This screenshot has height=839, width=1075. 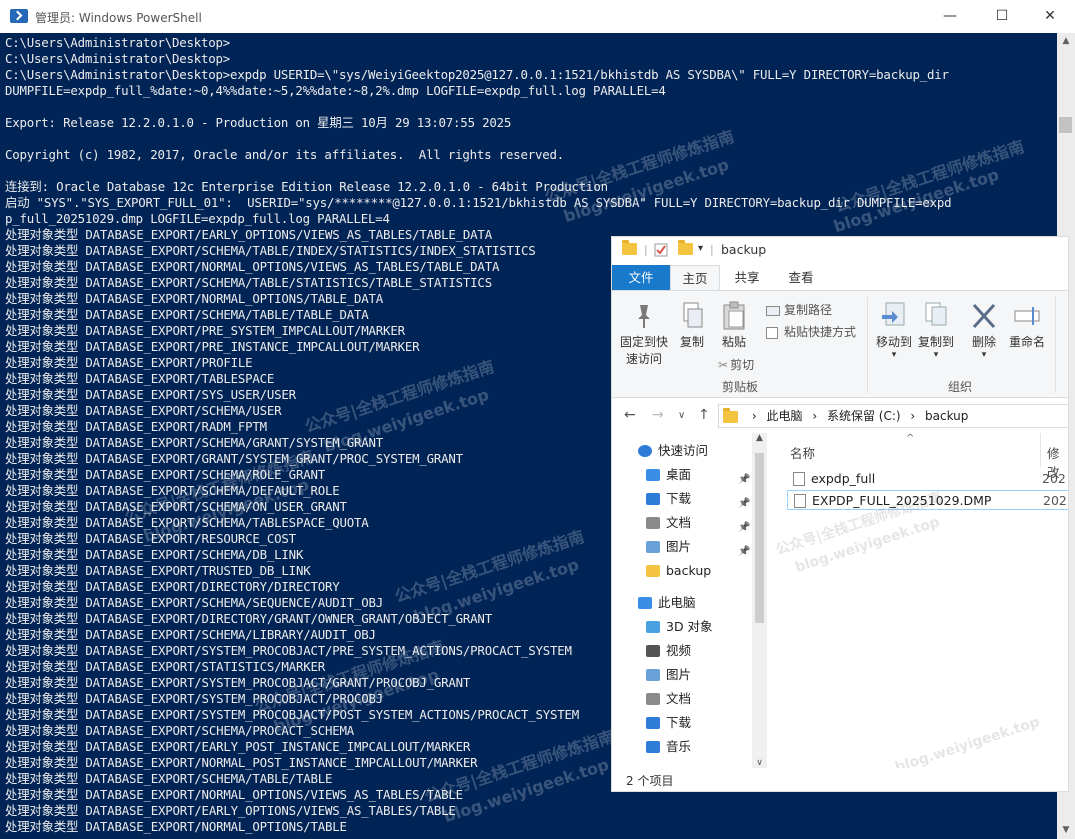 What do you see at coordinates (910, 438) in the screenshot?
I see `sort-caret-icon: ^` at bounding box center [910, 438].